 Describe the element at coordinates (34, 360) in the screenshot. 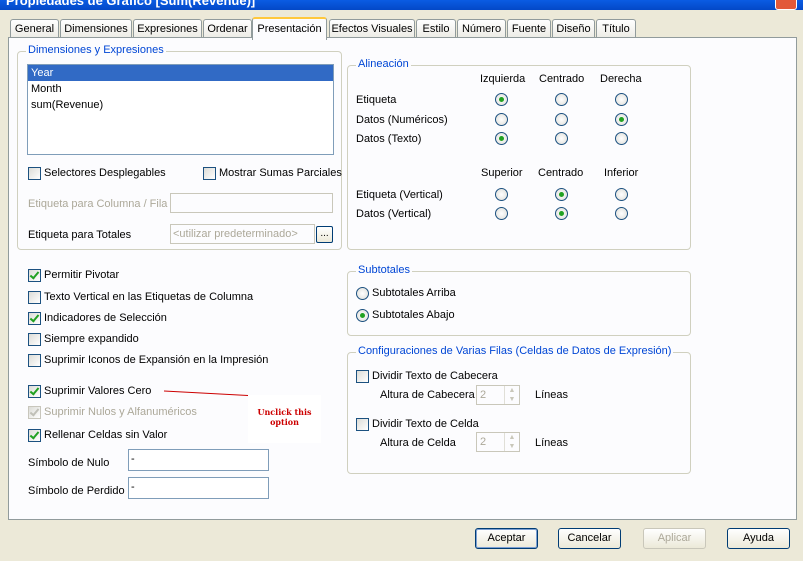

I see `suprimir-iconos-checkbox` at that location.